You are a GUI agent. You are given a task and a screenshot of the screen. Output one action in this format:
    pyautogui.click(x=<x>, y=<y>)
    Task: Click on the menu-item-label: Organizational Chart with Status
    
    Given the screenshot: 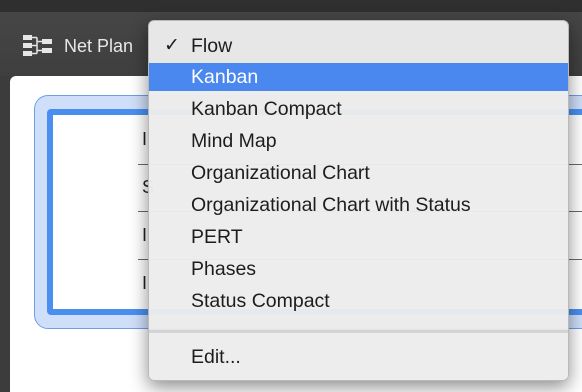 What is the action you would take?
    pyautogui.click(x=331, y=205)
    